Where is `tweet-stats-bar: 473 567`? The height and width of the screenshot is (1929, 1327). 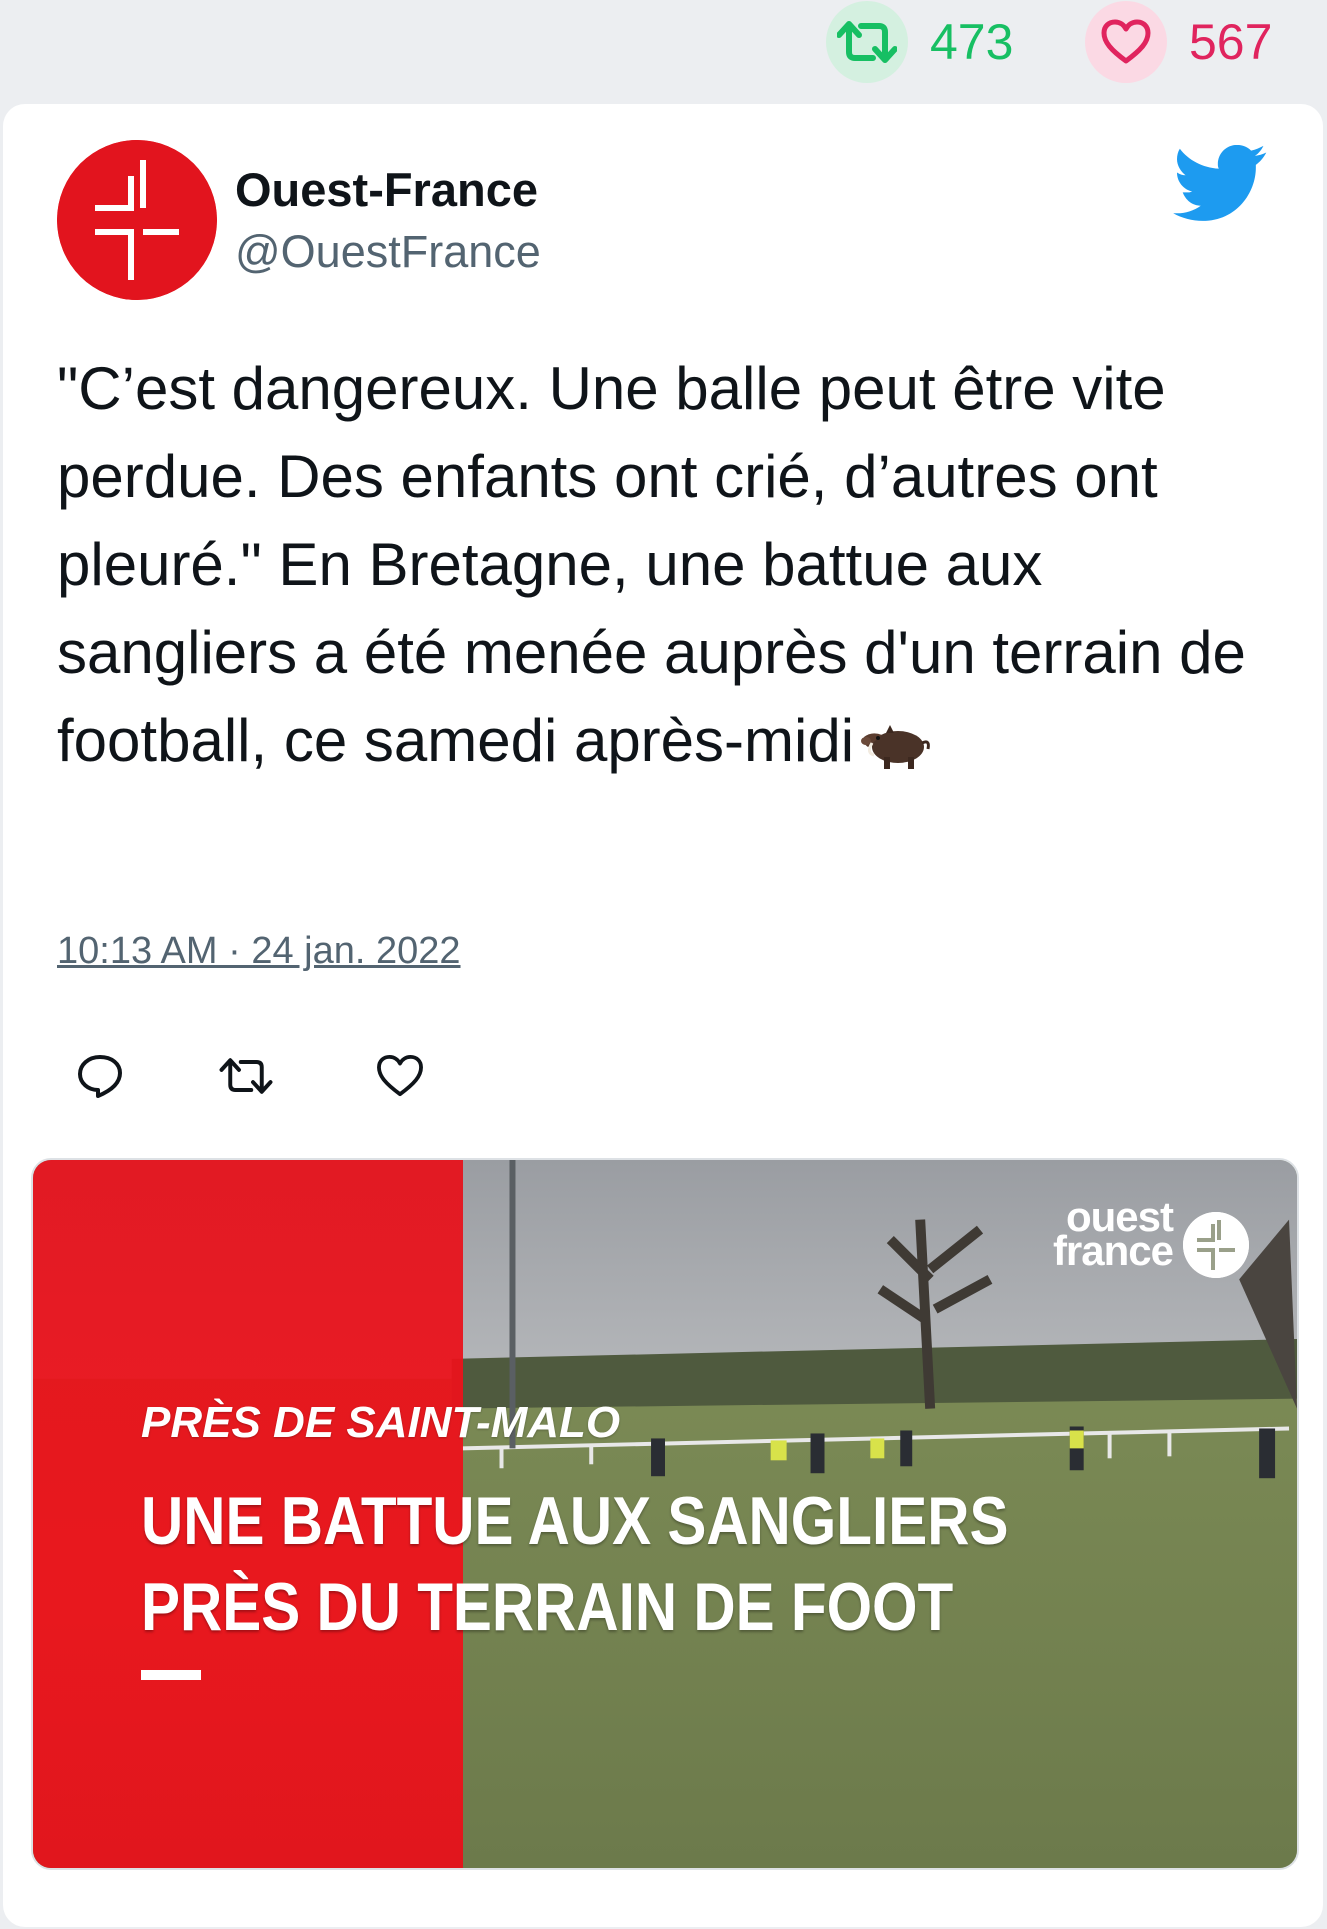
tweet-stats-bar: 473 567 is located at coordinates (663, 48).